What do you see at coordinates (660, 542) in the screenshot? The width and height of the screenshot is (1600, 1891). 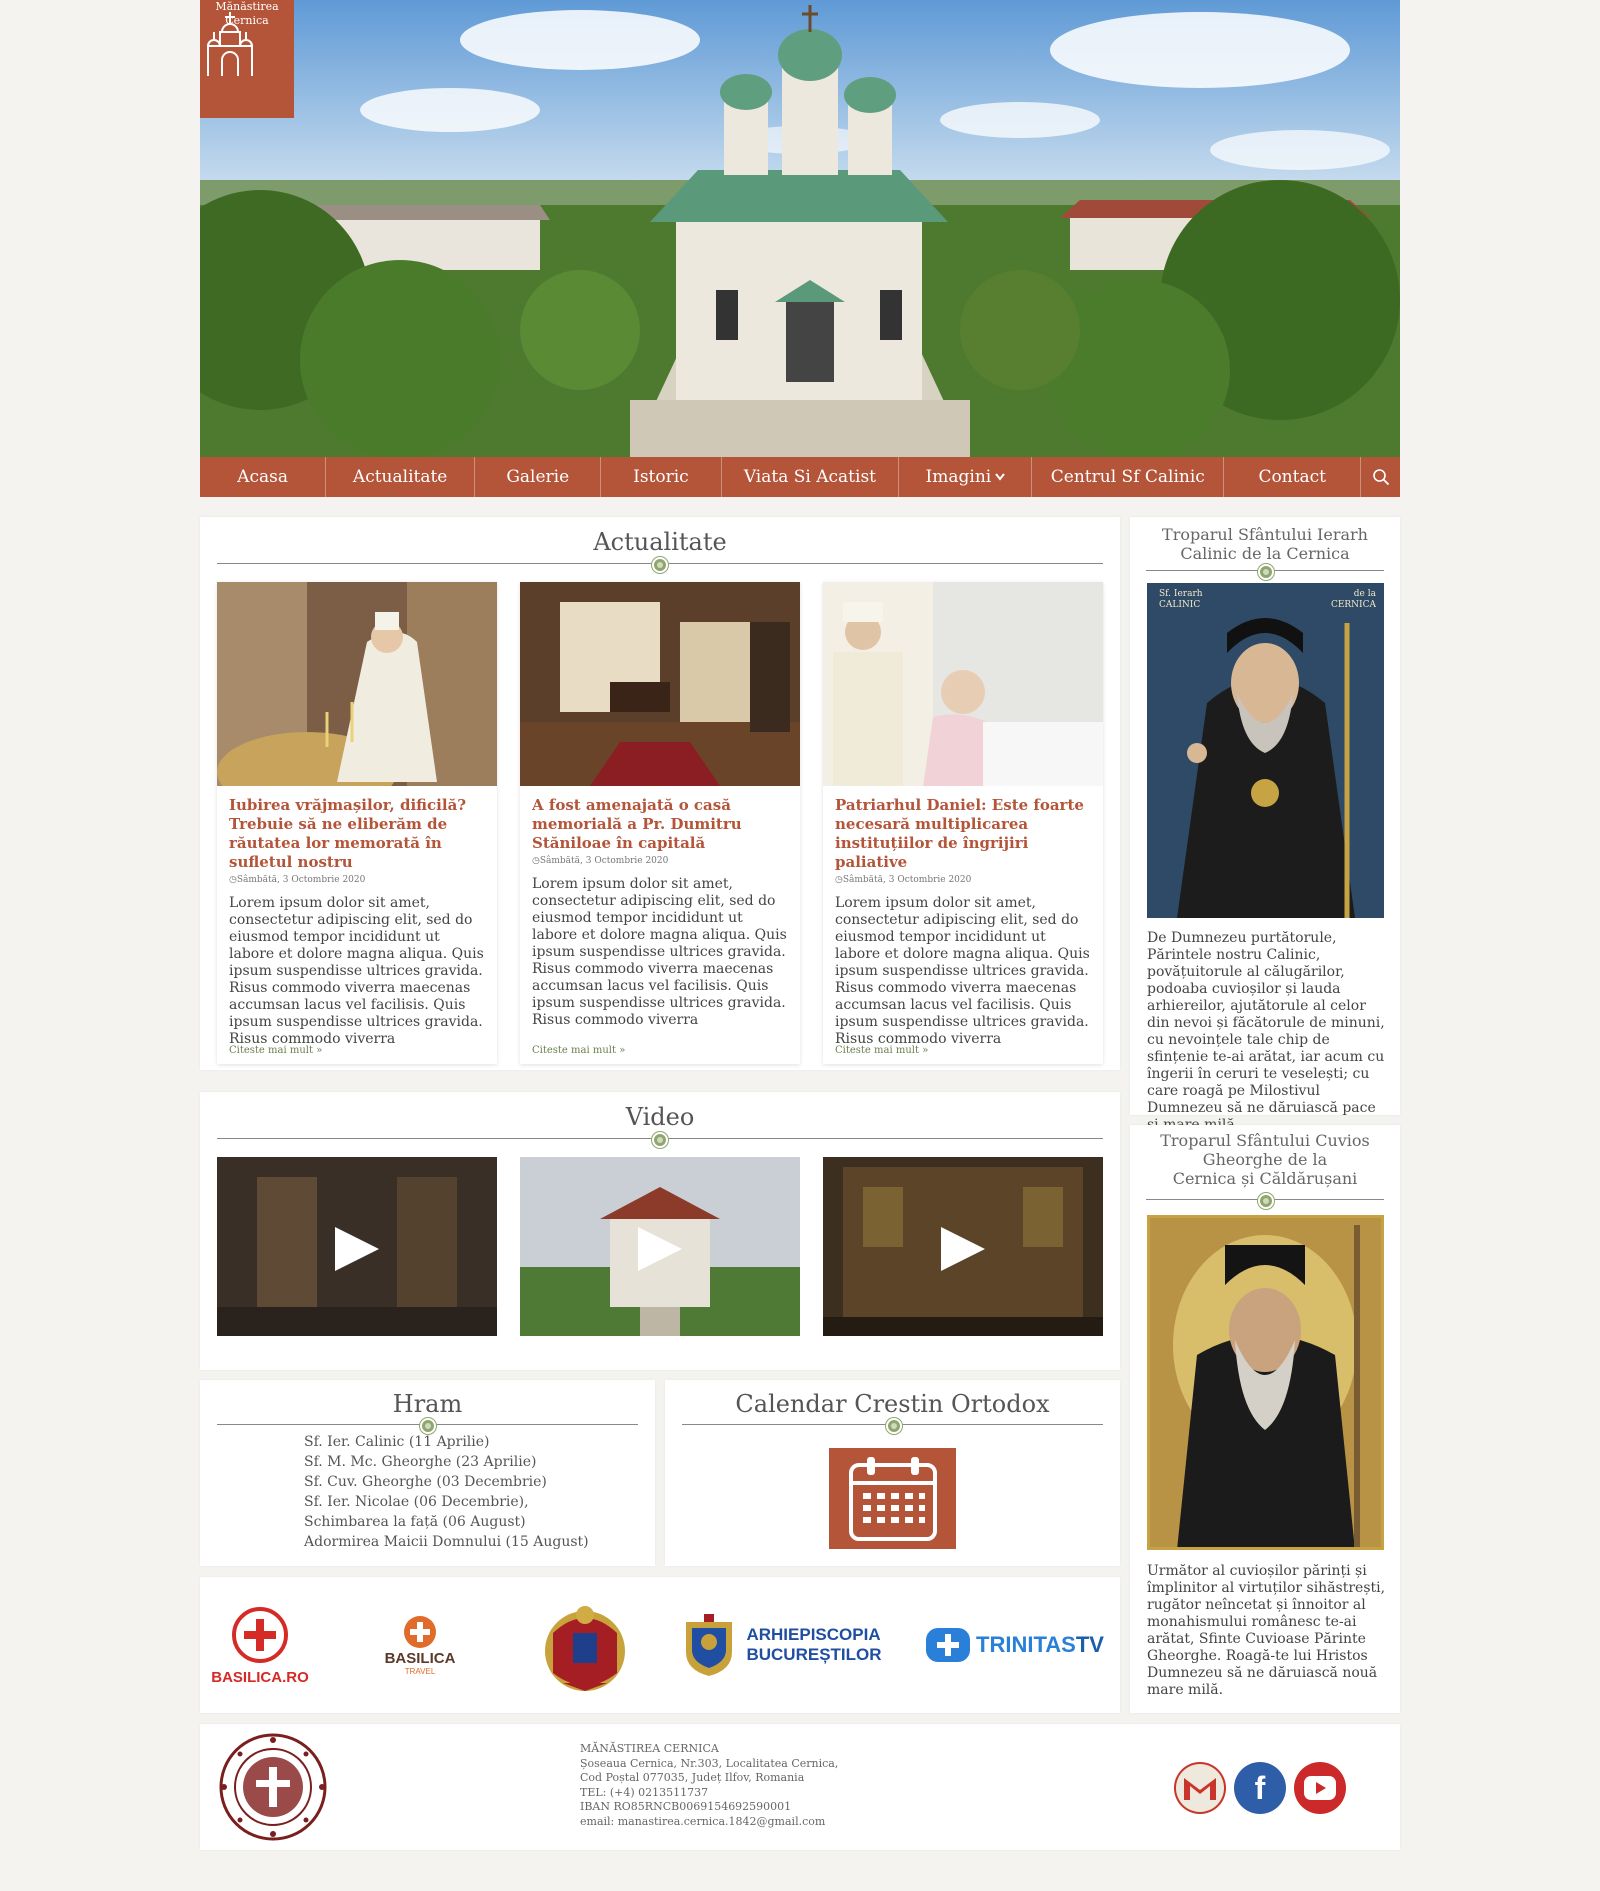 I see `news-section-title: Actualitate` at bounding box center [660, 542].